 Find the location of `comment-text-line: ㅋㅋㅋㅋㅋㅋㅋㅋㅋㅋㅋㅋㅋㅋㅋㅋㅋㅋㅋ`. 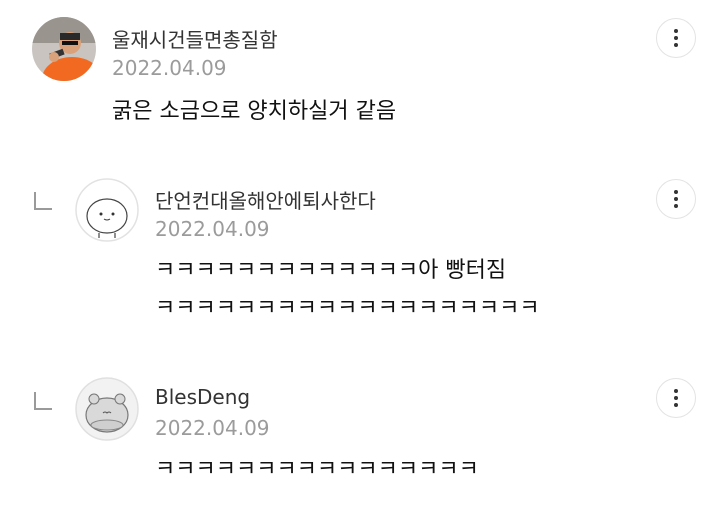

comment-text-line: ㅋㅋㅋㅋㅋㅋㅋㅋㅋㅋㅋㅋㅋㅋㅋㅋㅋㅋㅋ is located at coordinates (347, 308).